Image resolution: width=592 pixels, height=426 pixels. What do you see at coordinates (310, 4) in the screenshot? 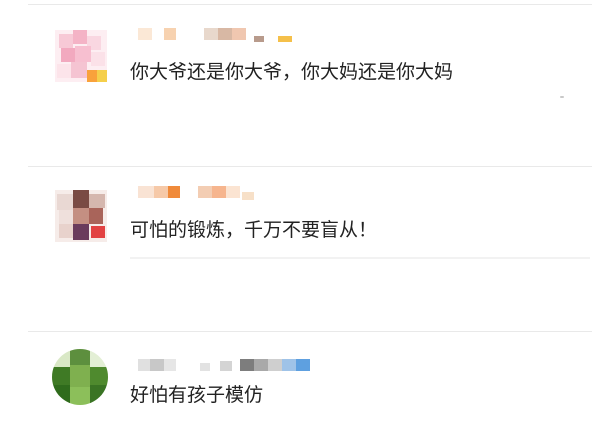
I see `divider-top` at bounding box center [310, 4].